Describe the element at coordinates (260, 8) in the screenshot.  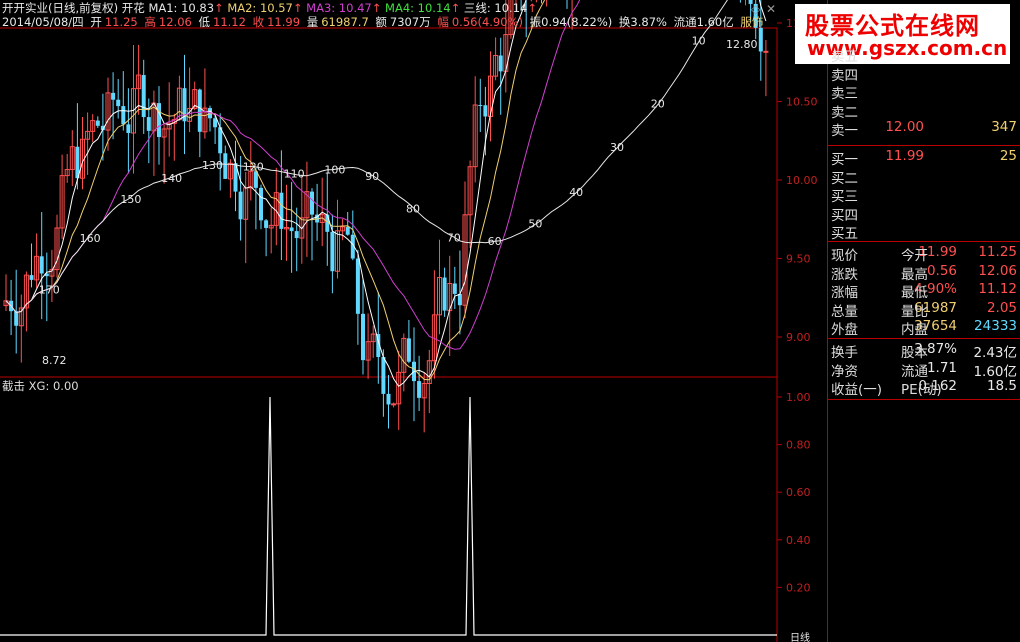
I see `ma2-label: MA2: 10.57` at that location.